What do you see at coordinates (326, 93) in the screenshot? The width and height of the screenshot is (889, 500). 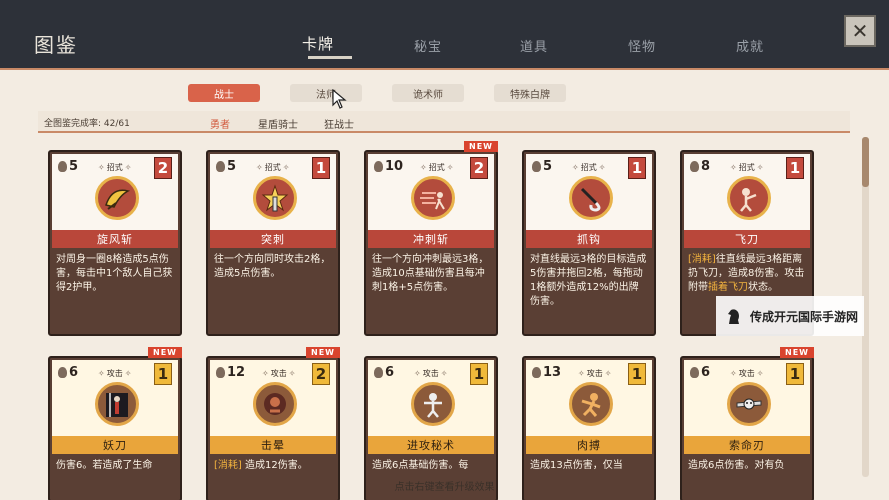 I see `class-tab-mage: 法师` at bounding box center [326, 93].